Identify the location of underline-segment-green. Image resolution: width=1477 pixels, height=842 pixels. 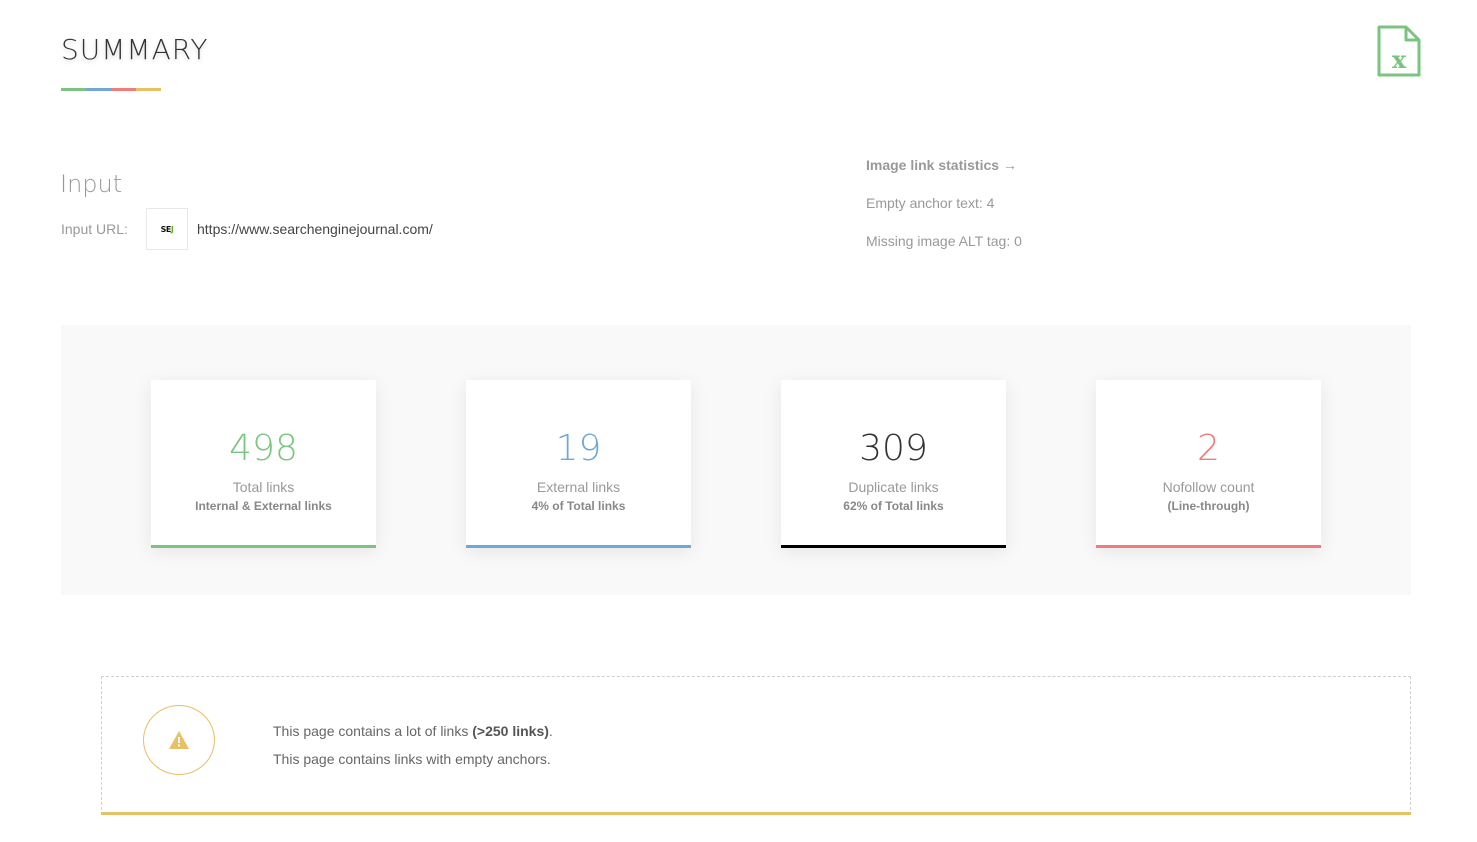
(73, 89).